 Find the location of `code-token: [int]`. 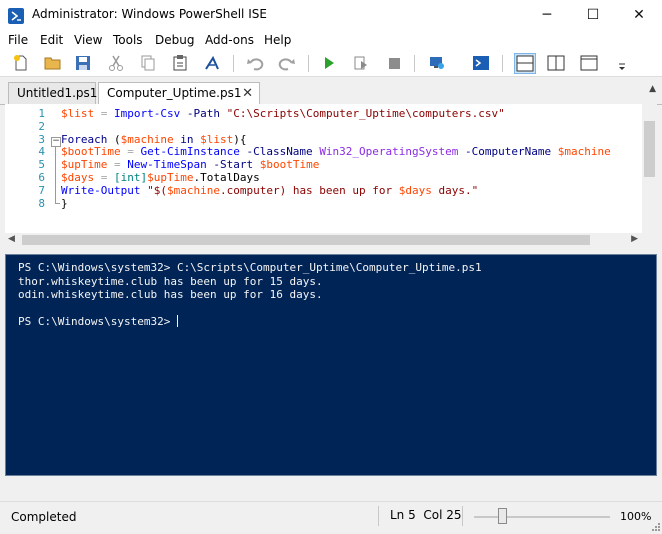

code-token: [int] is located at coordinates (131, 177).